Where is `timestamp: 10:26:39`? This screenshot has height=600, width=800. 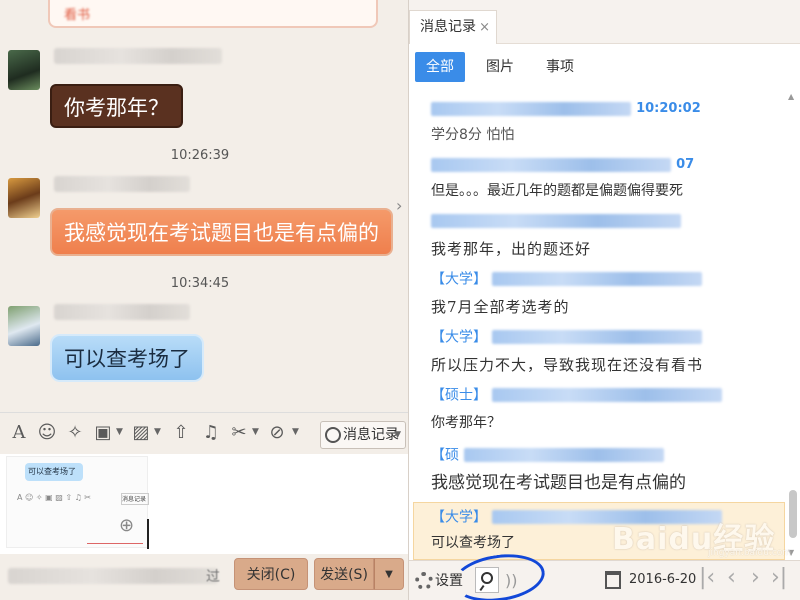
timestamp: 10:26:39 is located at coordinates (200, 155).